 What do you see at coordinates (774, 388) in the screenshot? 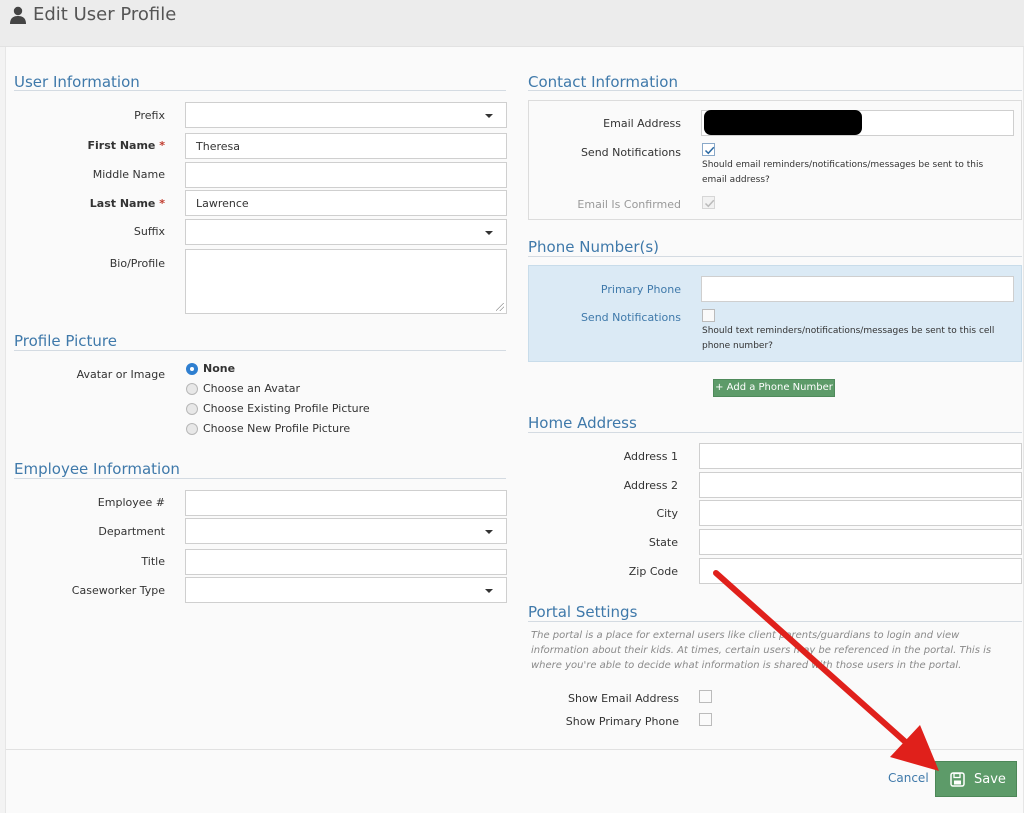
I see `add-phone-number-button: + Add a Phone Number` at bounding box center [774, 388].